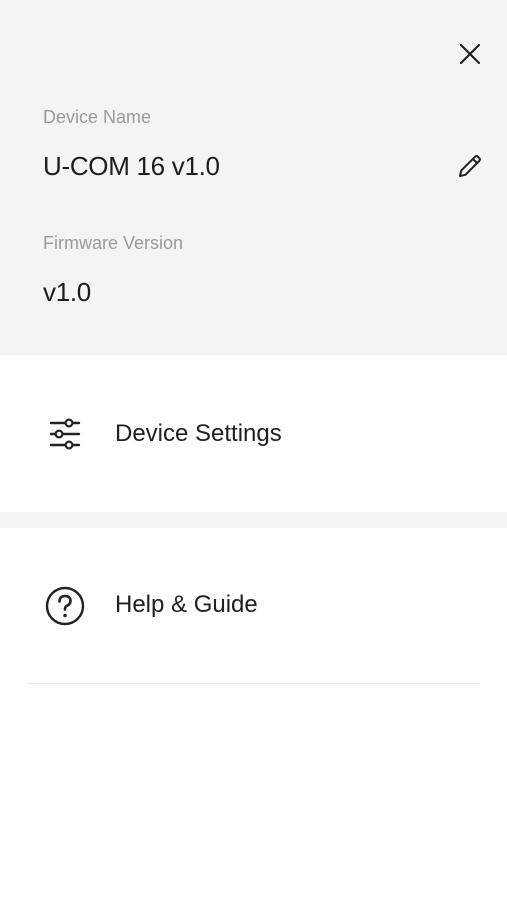  Describe the element at coordinates (65, 606) in the screenshot. I see `help-circle-icon` at that location.